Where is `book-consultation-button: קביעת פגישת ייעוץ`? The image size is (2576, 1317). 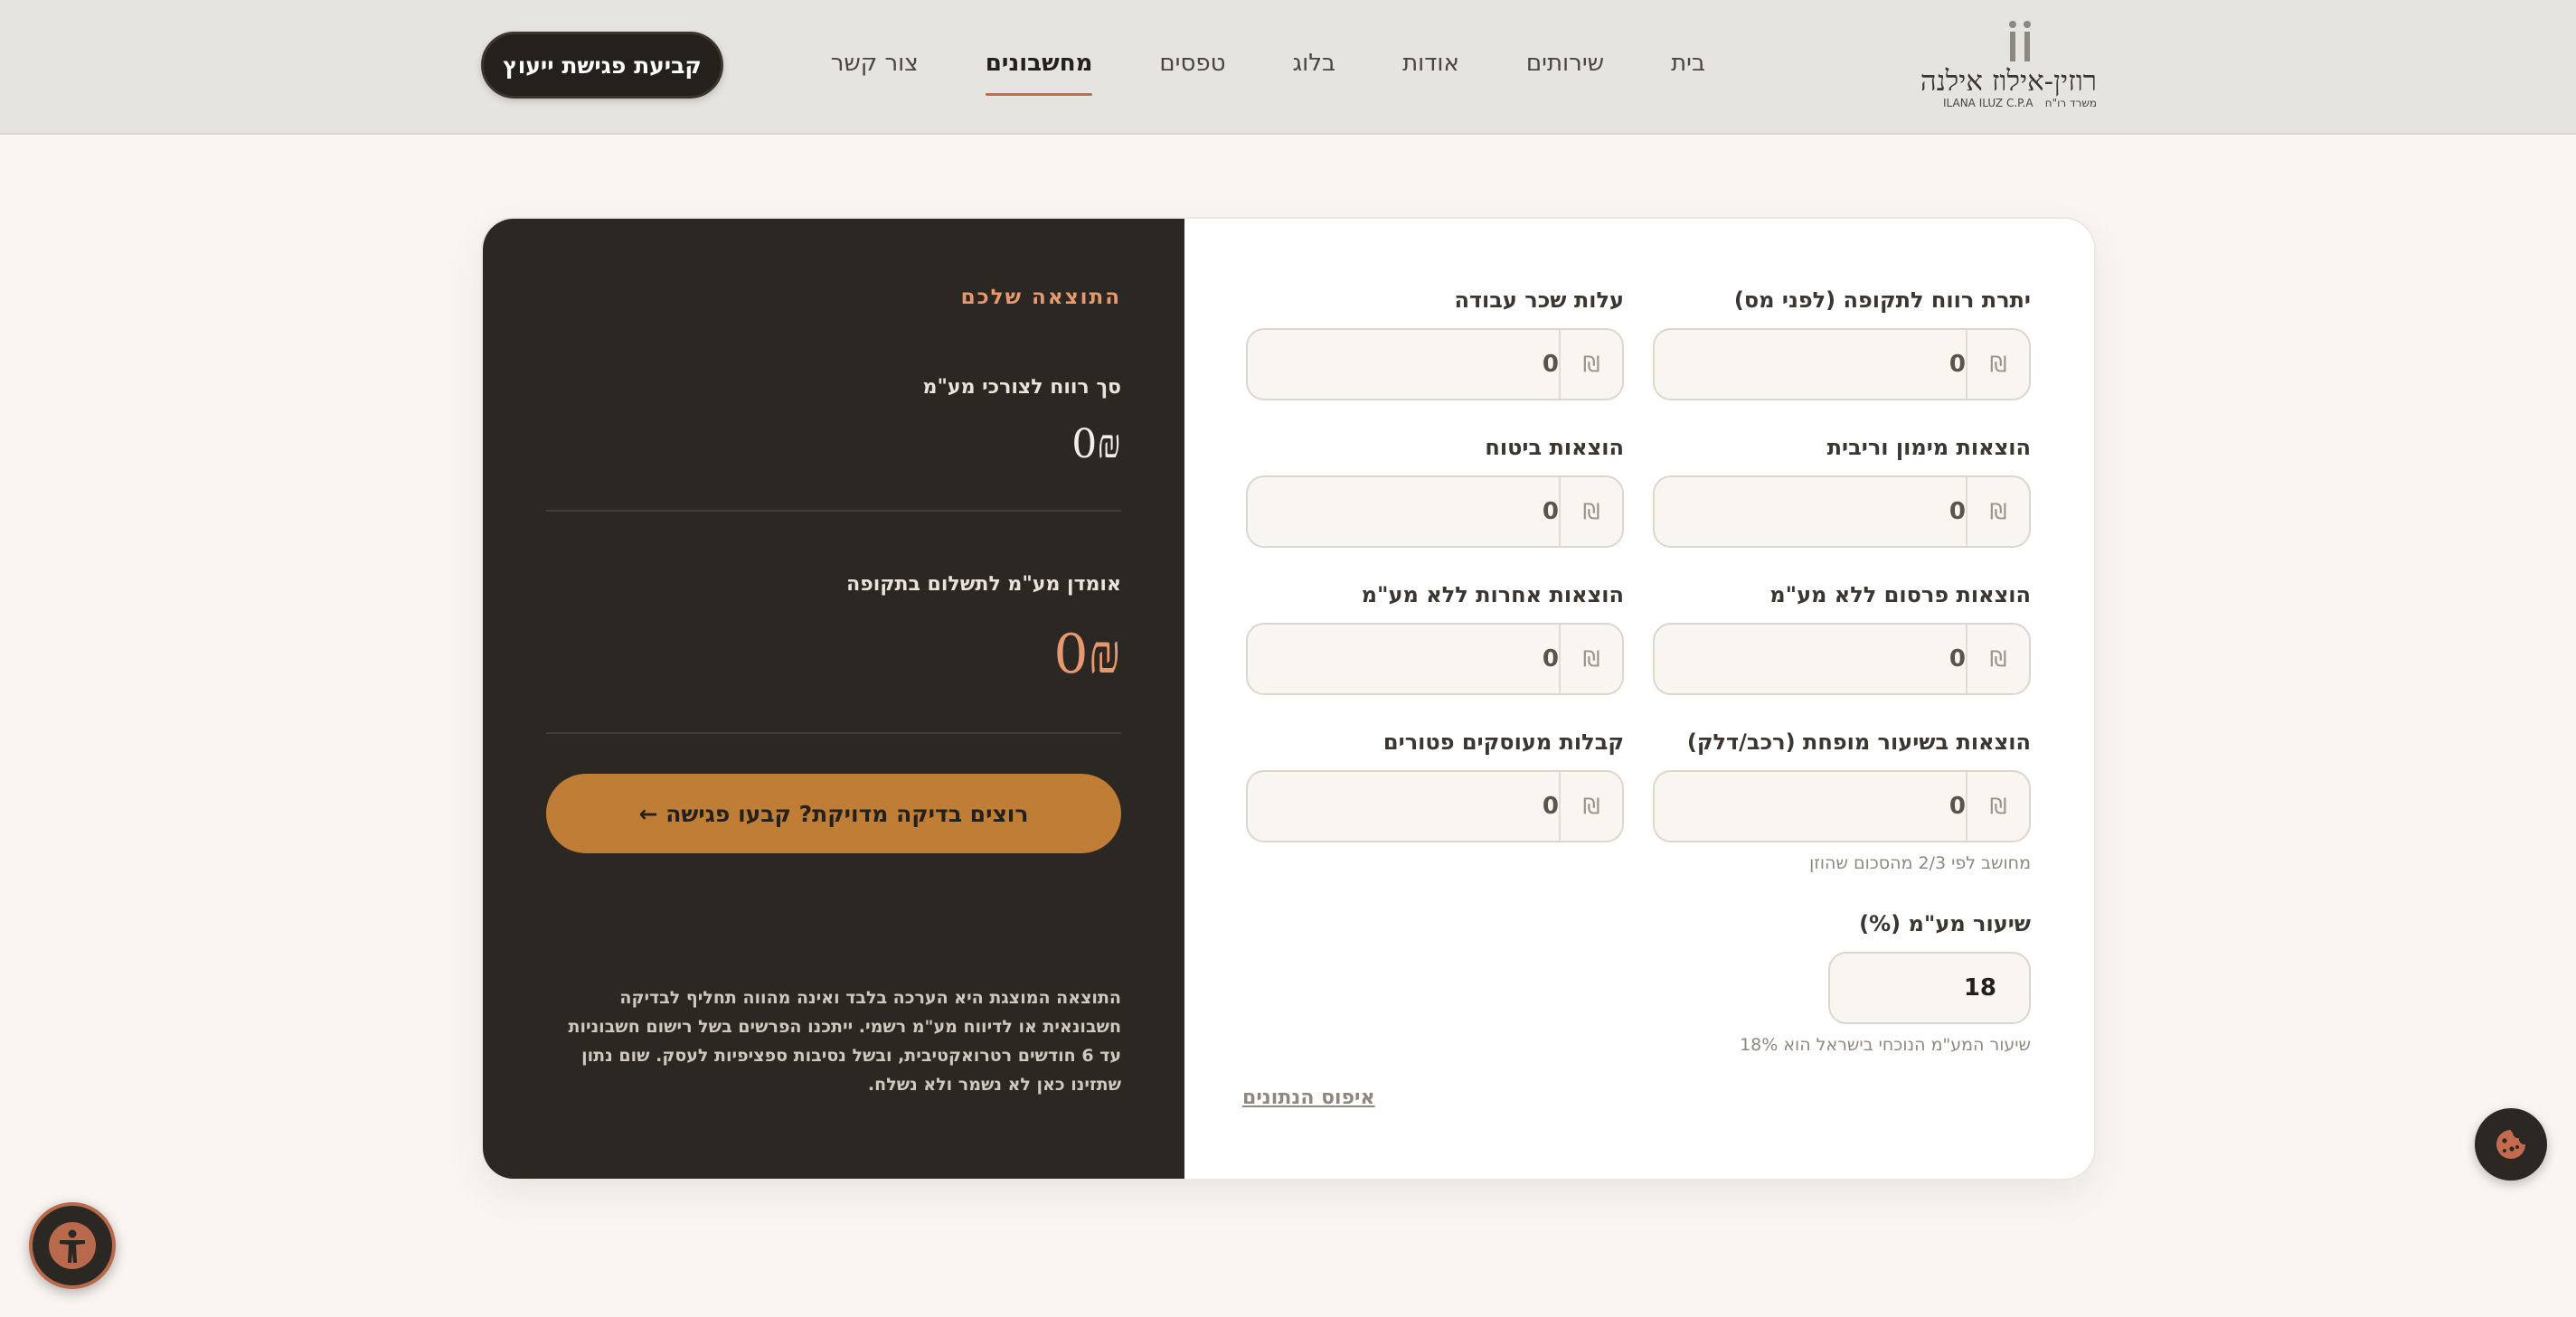
book-consultation-button: קביעת פגישת ייעוץ is located at coordinates (602, 66).